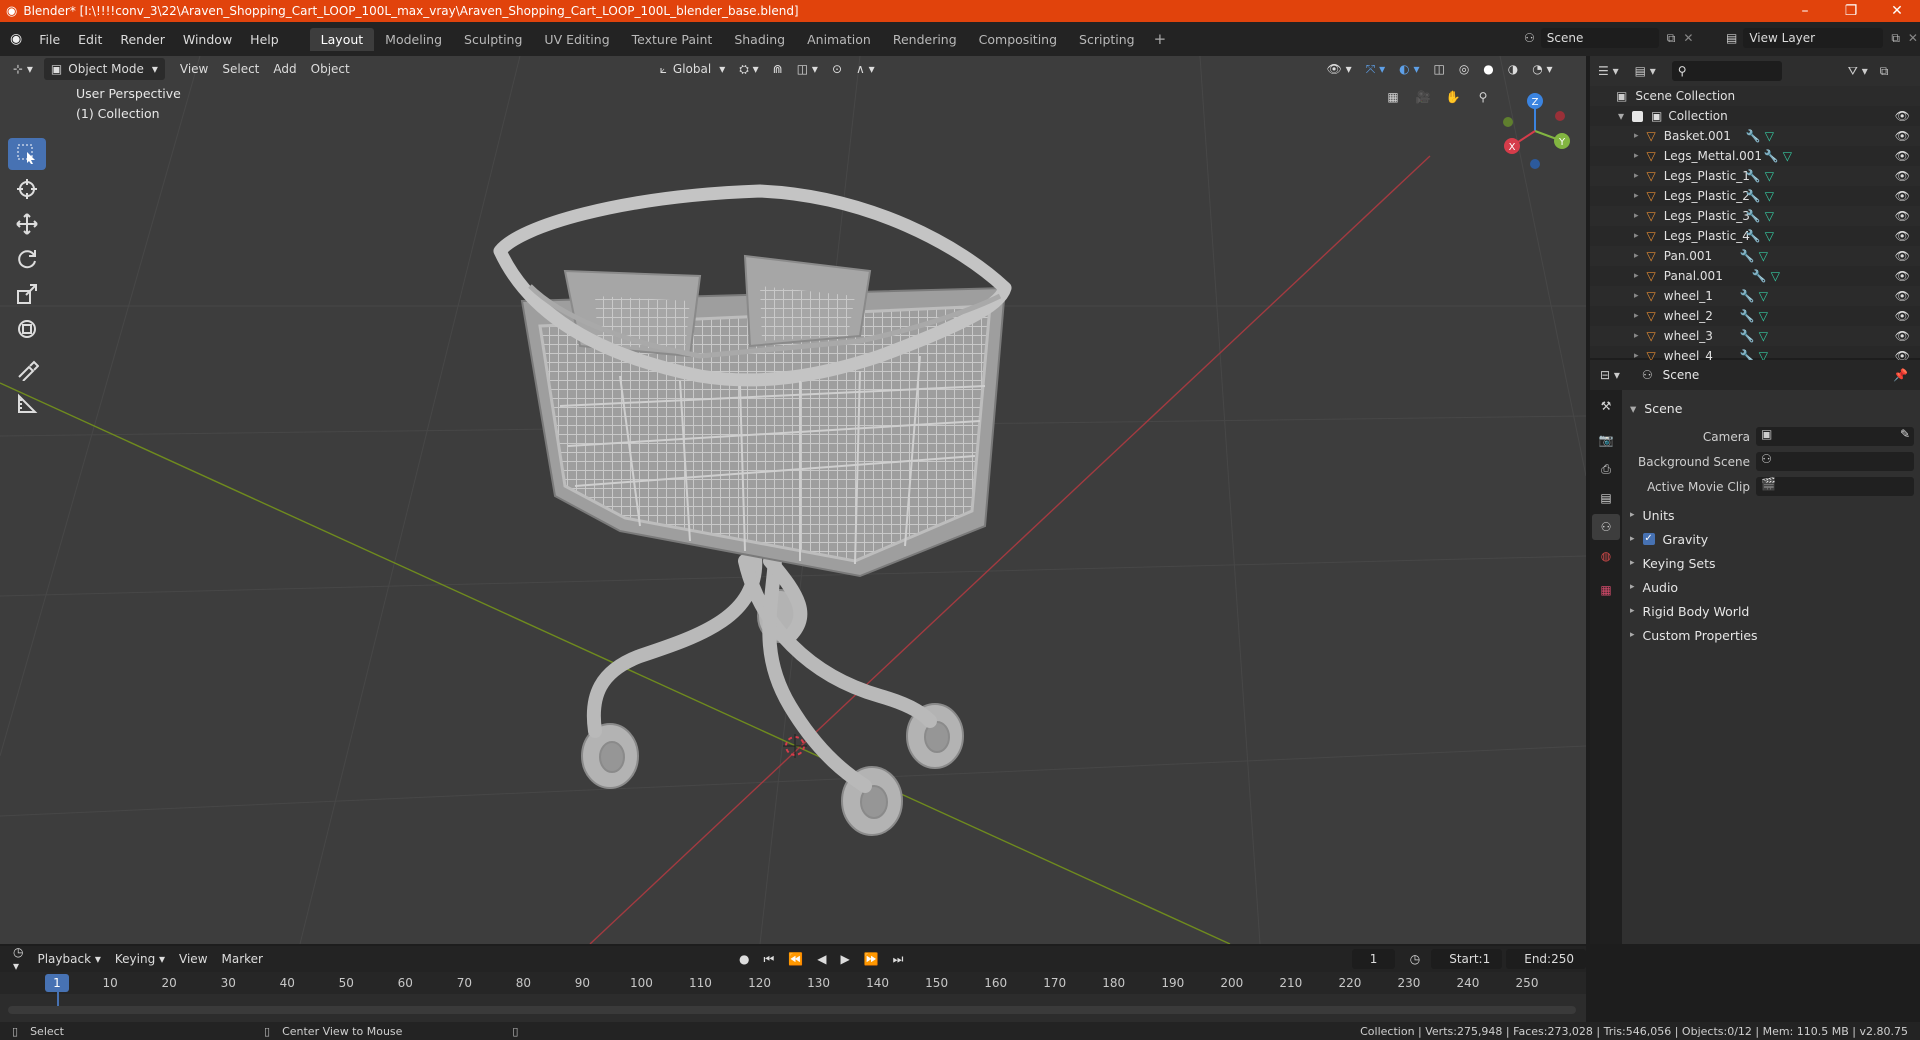 The height and width of the screenshot is (1040, 1920). What do you see at coordinates (68, 959) in the screenshot?
I see `menu-playback: Playback ▾` at bounding box center [68, 959].